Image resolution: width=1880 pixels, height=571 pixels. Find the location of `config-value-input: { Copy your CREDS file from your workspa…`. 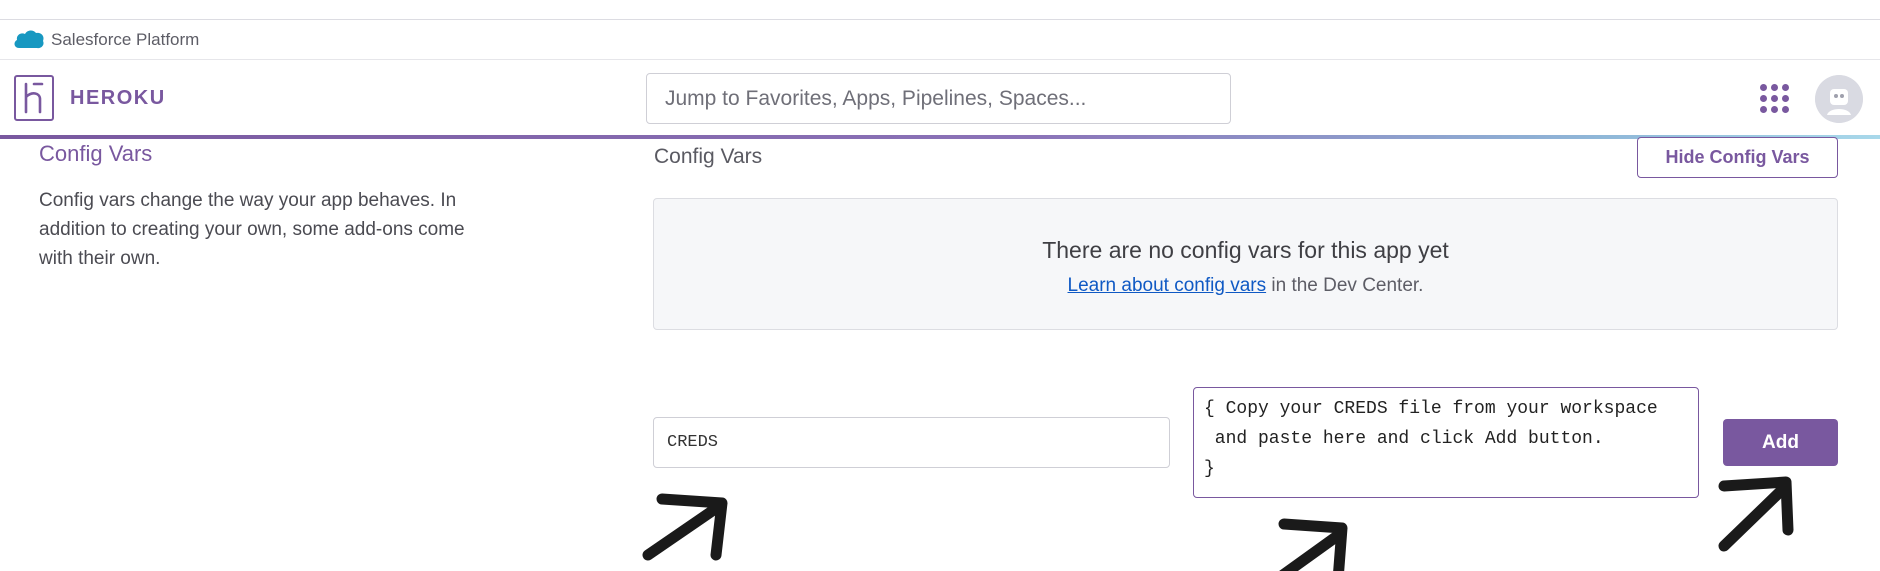

config-value-input: { Copy your CREDS file from your workspa… is located at coordinates (1446, 442).